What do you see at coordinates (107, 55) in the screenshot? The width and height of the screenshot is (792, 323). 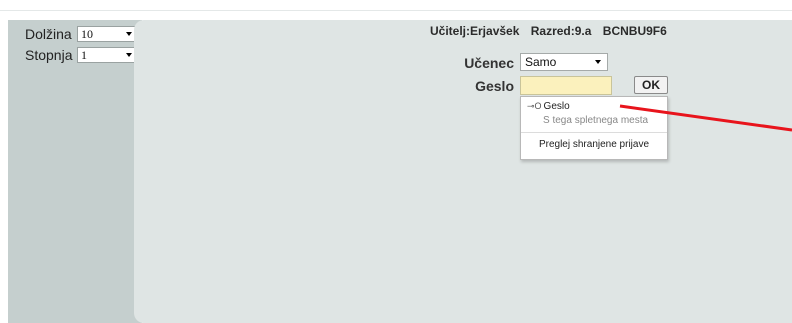 I see `stopnja-select: 1` at bounding box center [107, 55].